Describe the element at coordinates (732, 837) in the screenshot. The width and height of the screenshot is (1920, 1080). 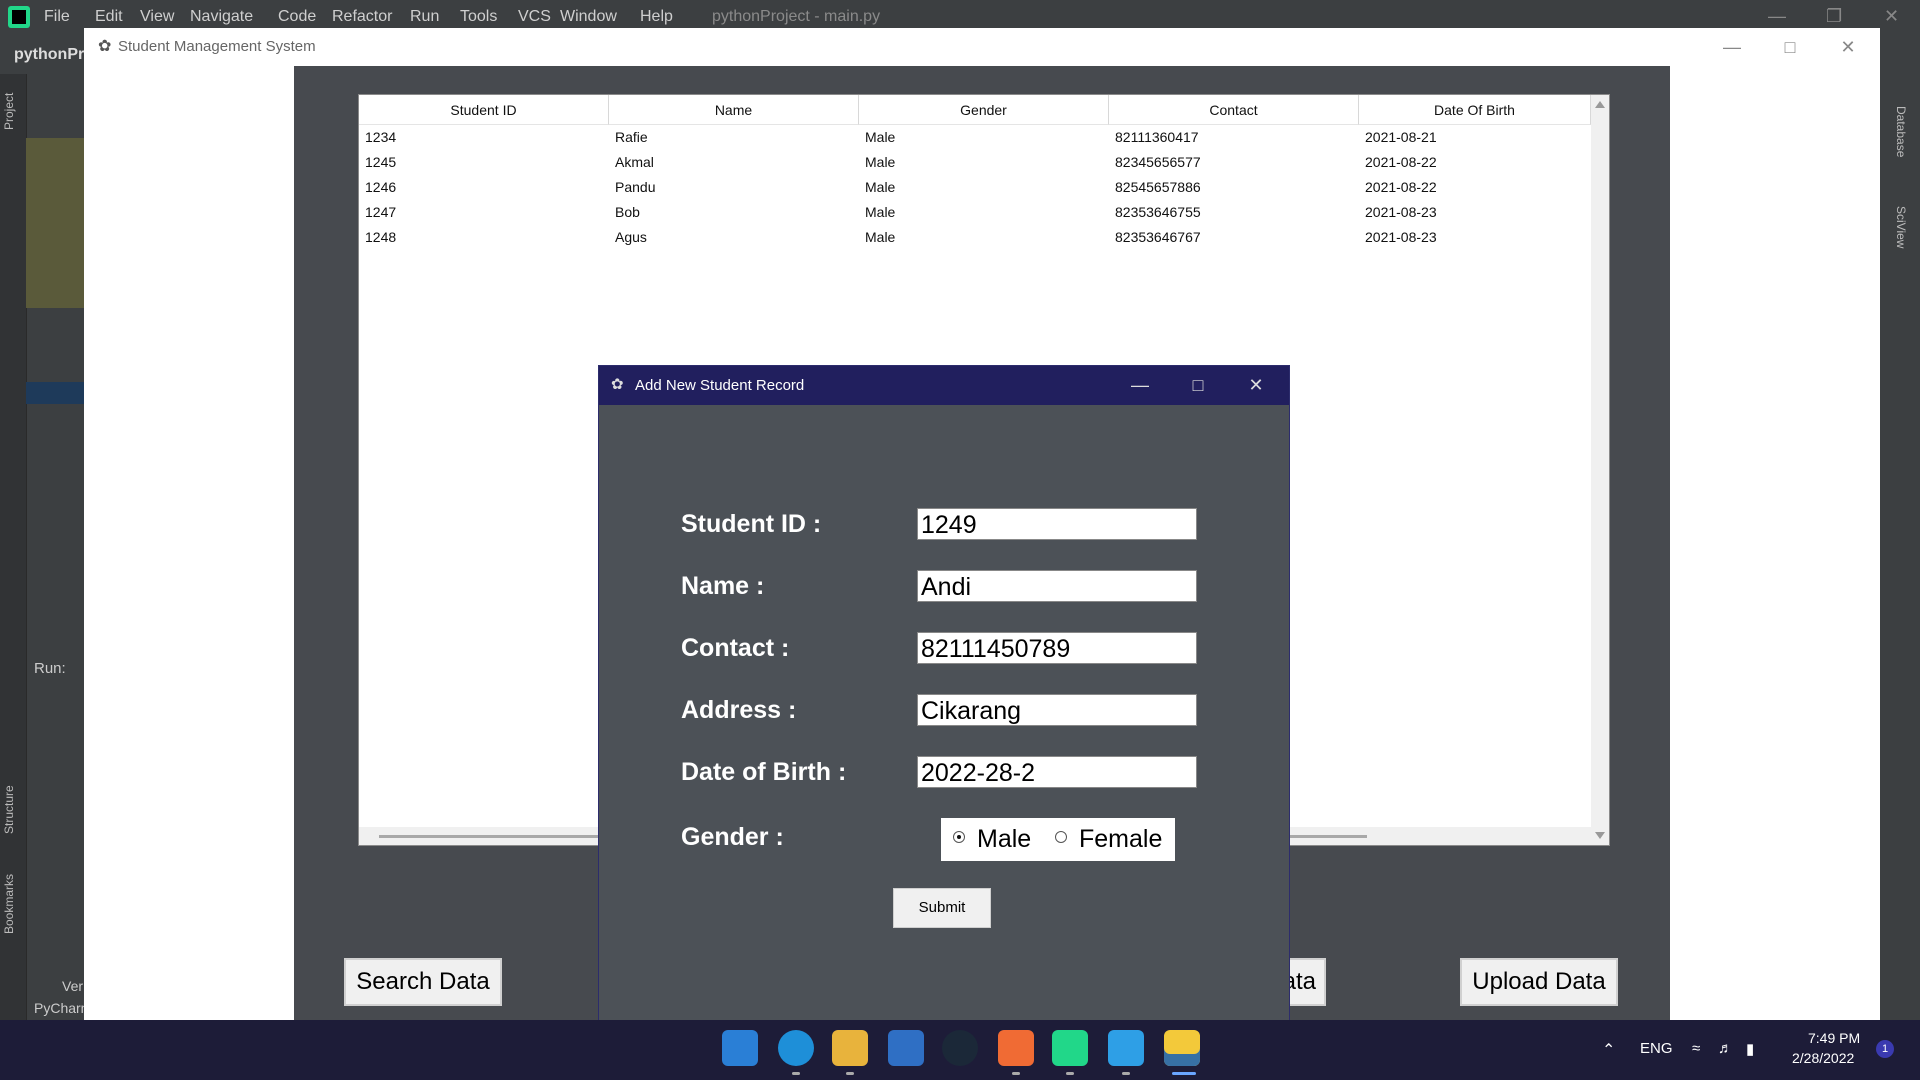
I see `gender-label: Gender :` at that location.